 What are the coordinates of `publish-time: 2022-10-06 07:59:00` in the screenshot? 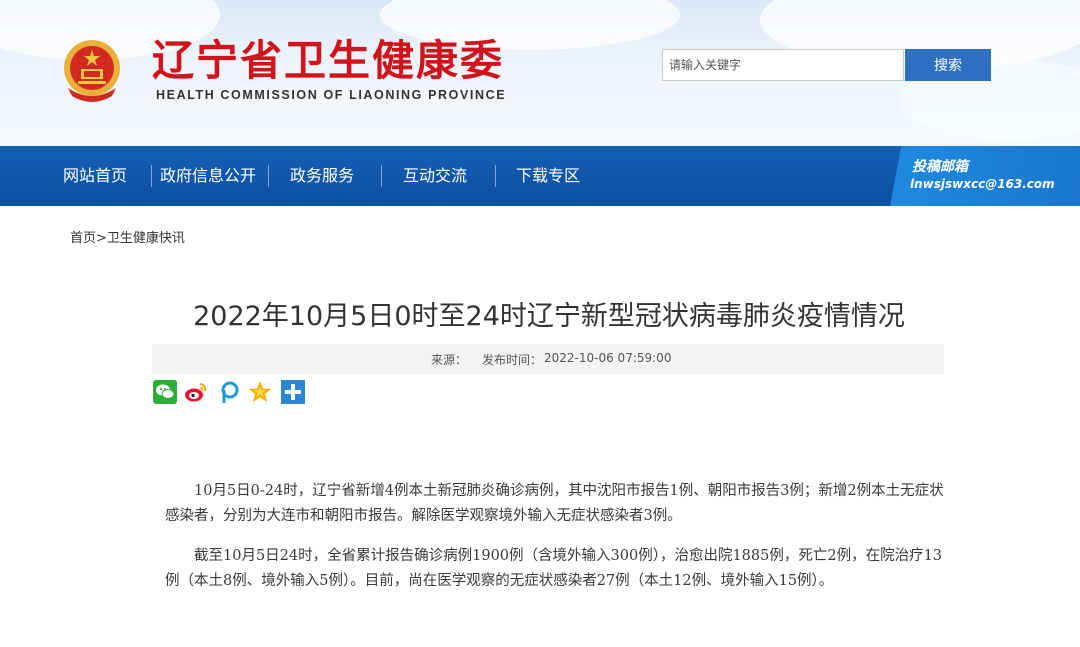 It's located at (608, 358).